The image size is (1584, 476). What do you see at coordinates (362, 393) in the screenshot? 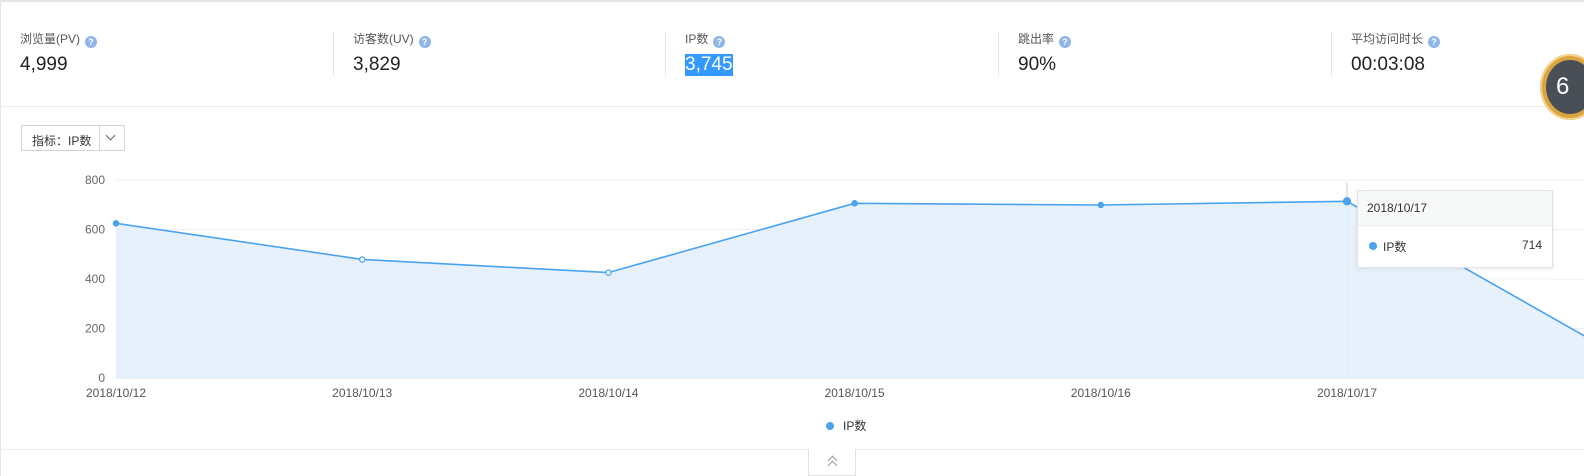
I see `x-tick-label: 2018/10/13` at bounding box center [362, 393].